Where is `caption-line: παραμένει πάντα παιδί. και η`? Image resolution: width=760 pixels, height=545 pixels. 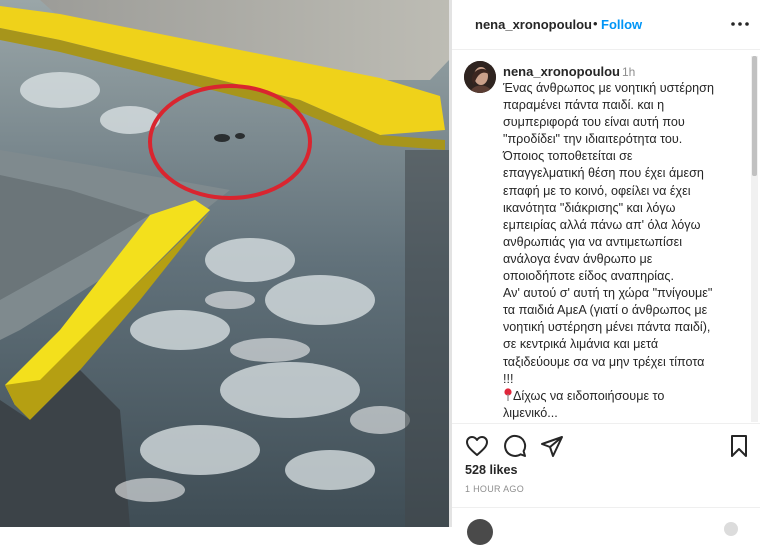
caption-line: παραμένει πάντα παιδί. και η is located at coordinates (584, 105).